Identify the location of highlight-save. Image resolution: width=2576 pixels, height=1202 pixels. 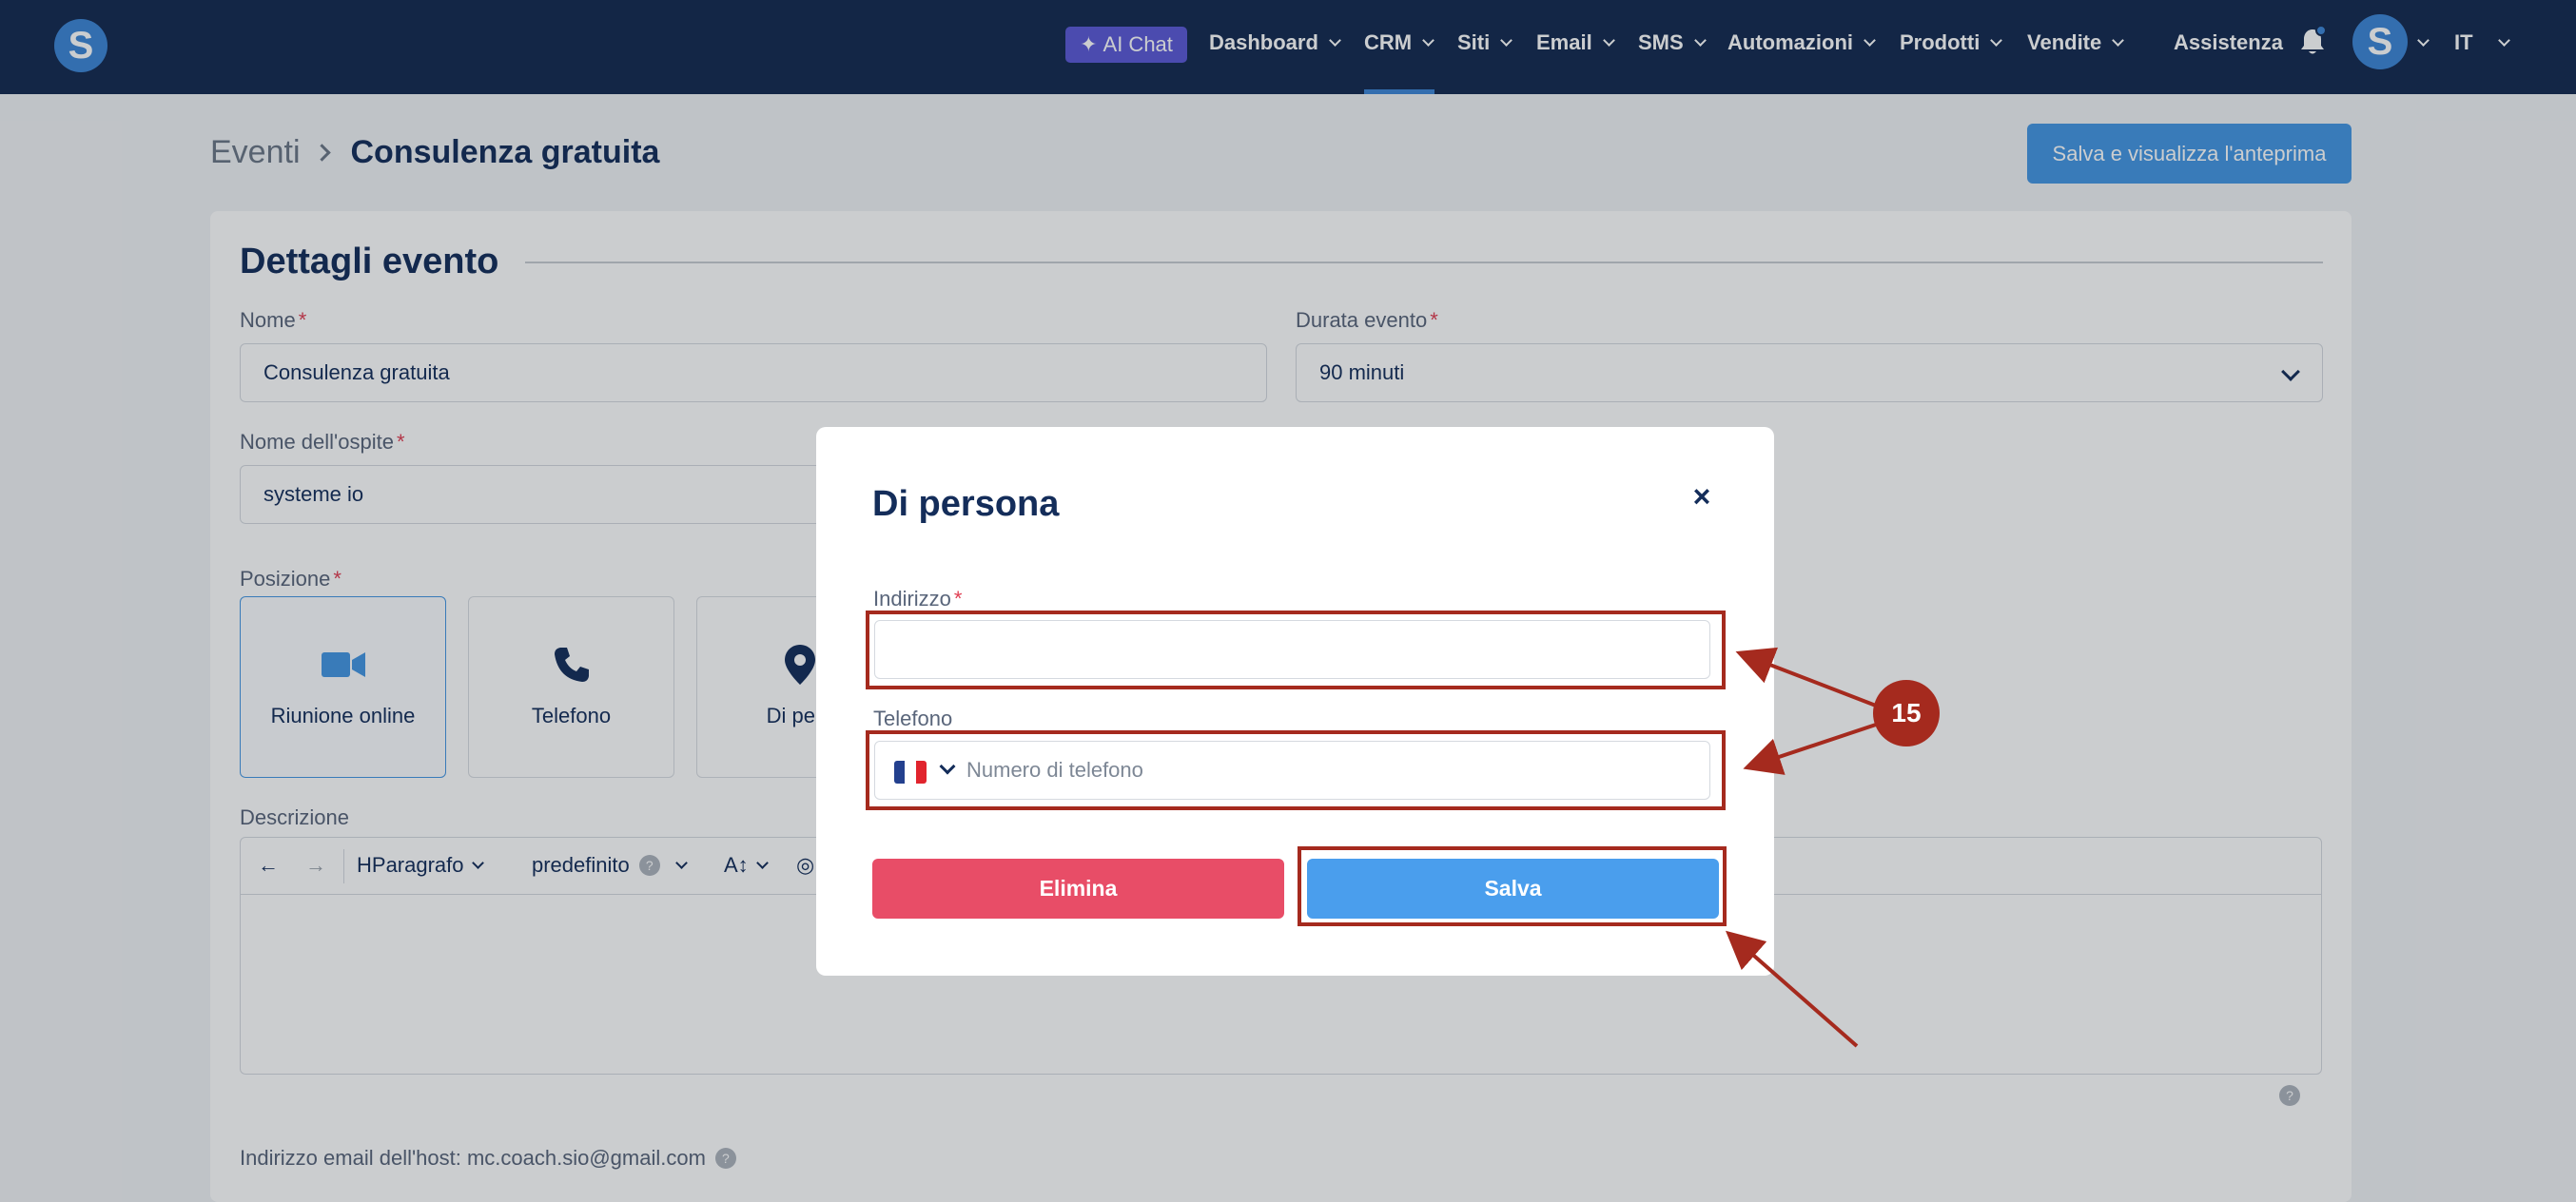
(1512, 886).